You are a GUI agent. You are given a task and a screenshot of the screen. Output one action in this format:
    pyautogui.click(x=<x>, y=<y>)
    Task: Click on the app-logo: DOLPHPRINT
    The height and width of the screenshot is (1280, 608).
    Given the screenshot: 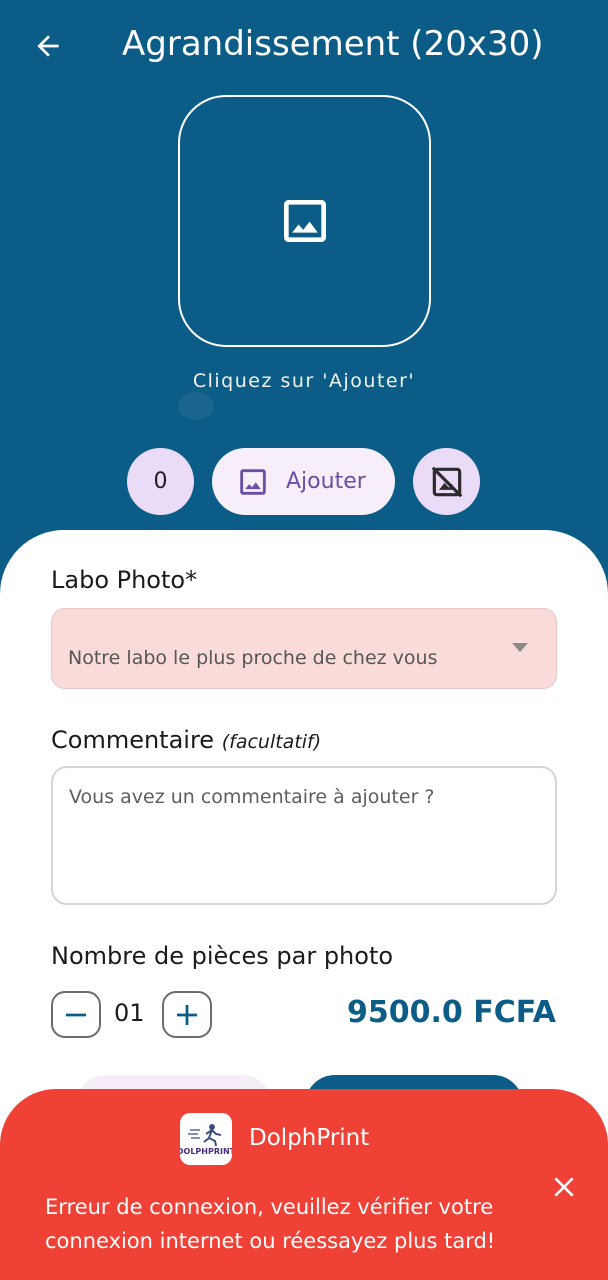 What is the action you would take?
    pyautogui.click(x=206, y=1139)
    